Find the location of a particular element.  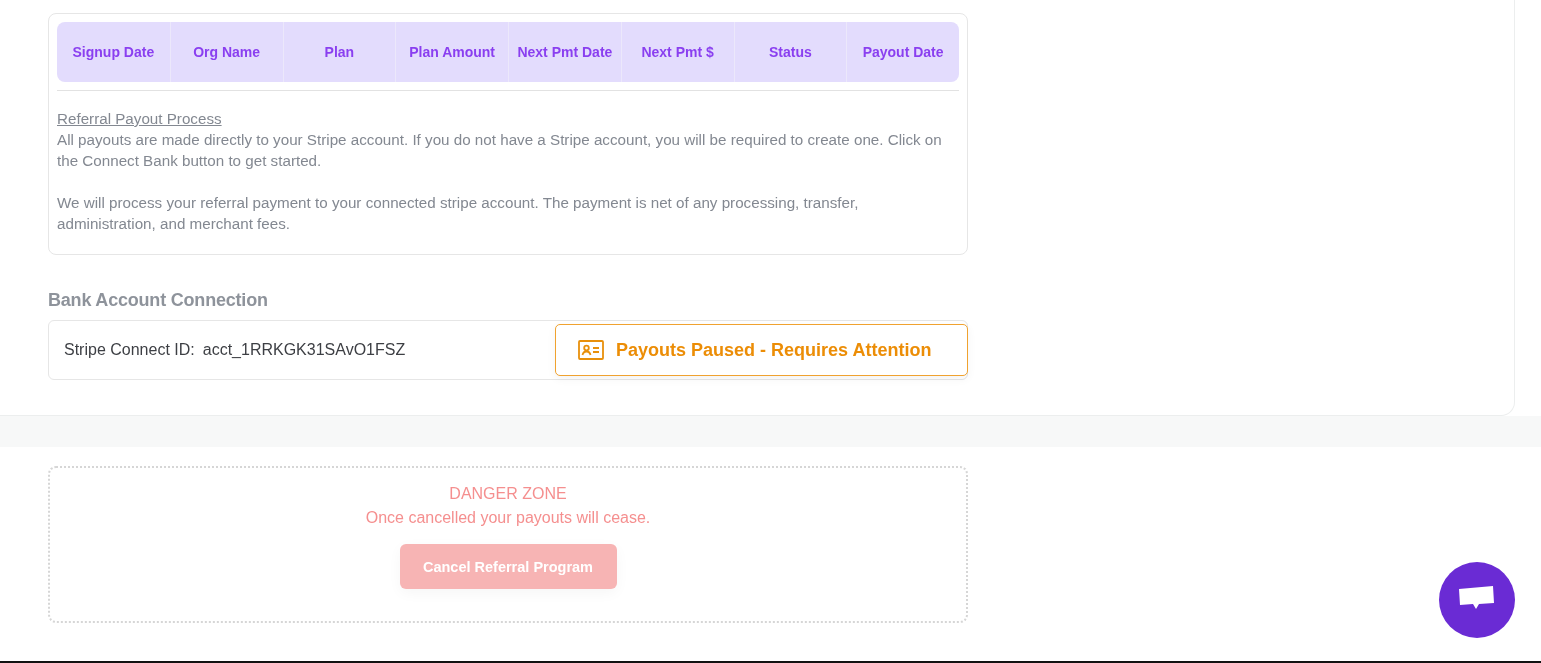

column-header: Plan is located at coordinates (339, 52).